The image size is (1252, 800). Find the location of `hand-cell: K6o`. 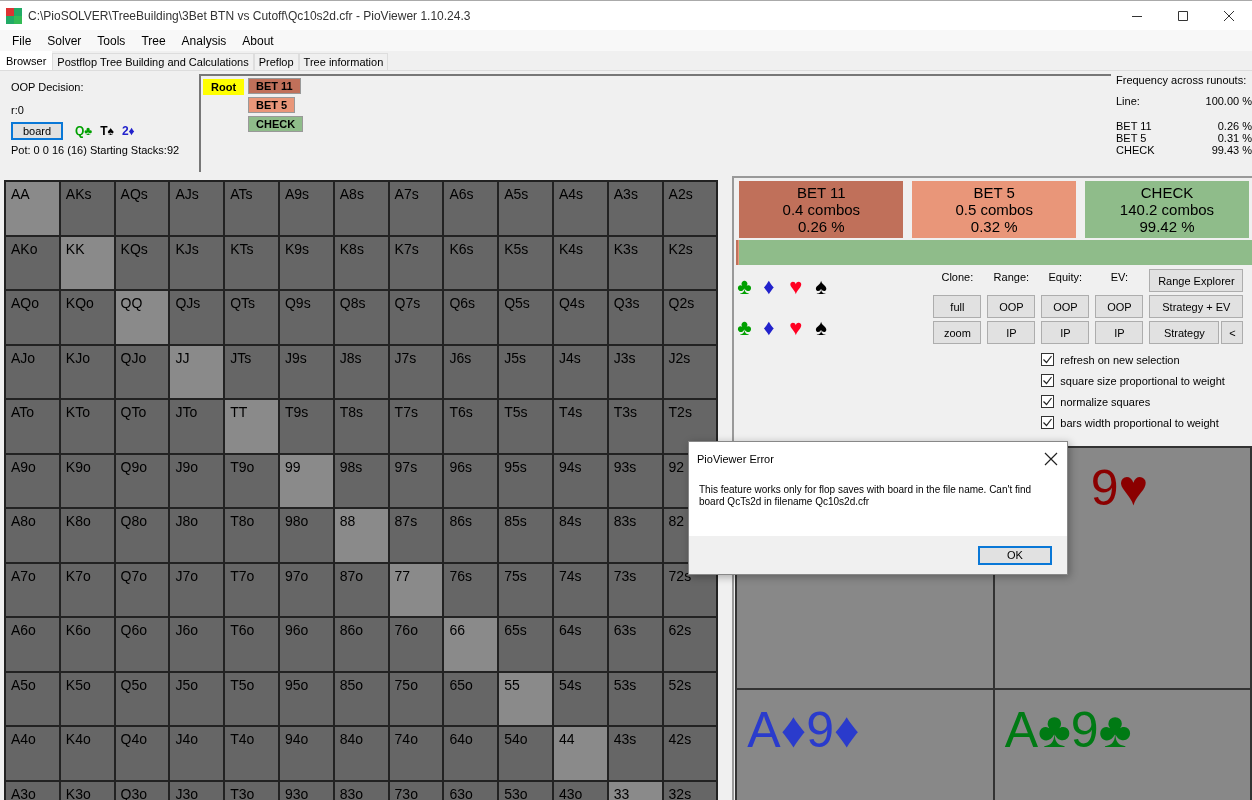

hand-cell: K6o is located at coordinates (87, 644).